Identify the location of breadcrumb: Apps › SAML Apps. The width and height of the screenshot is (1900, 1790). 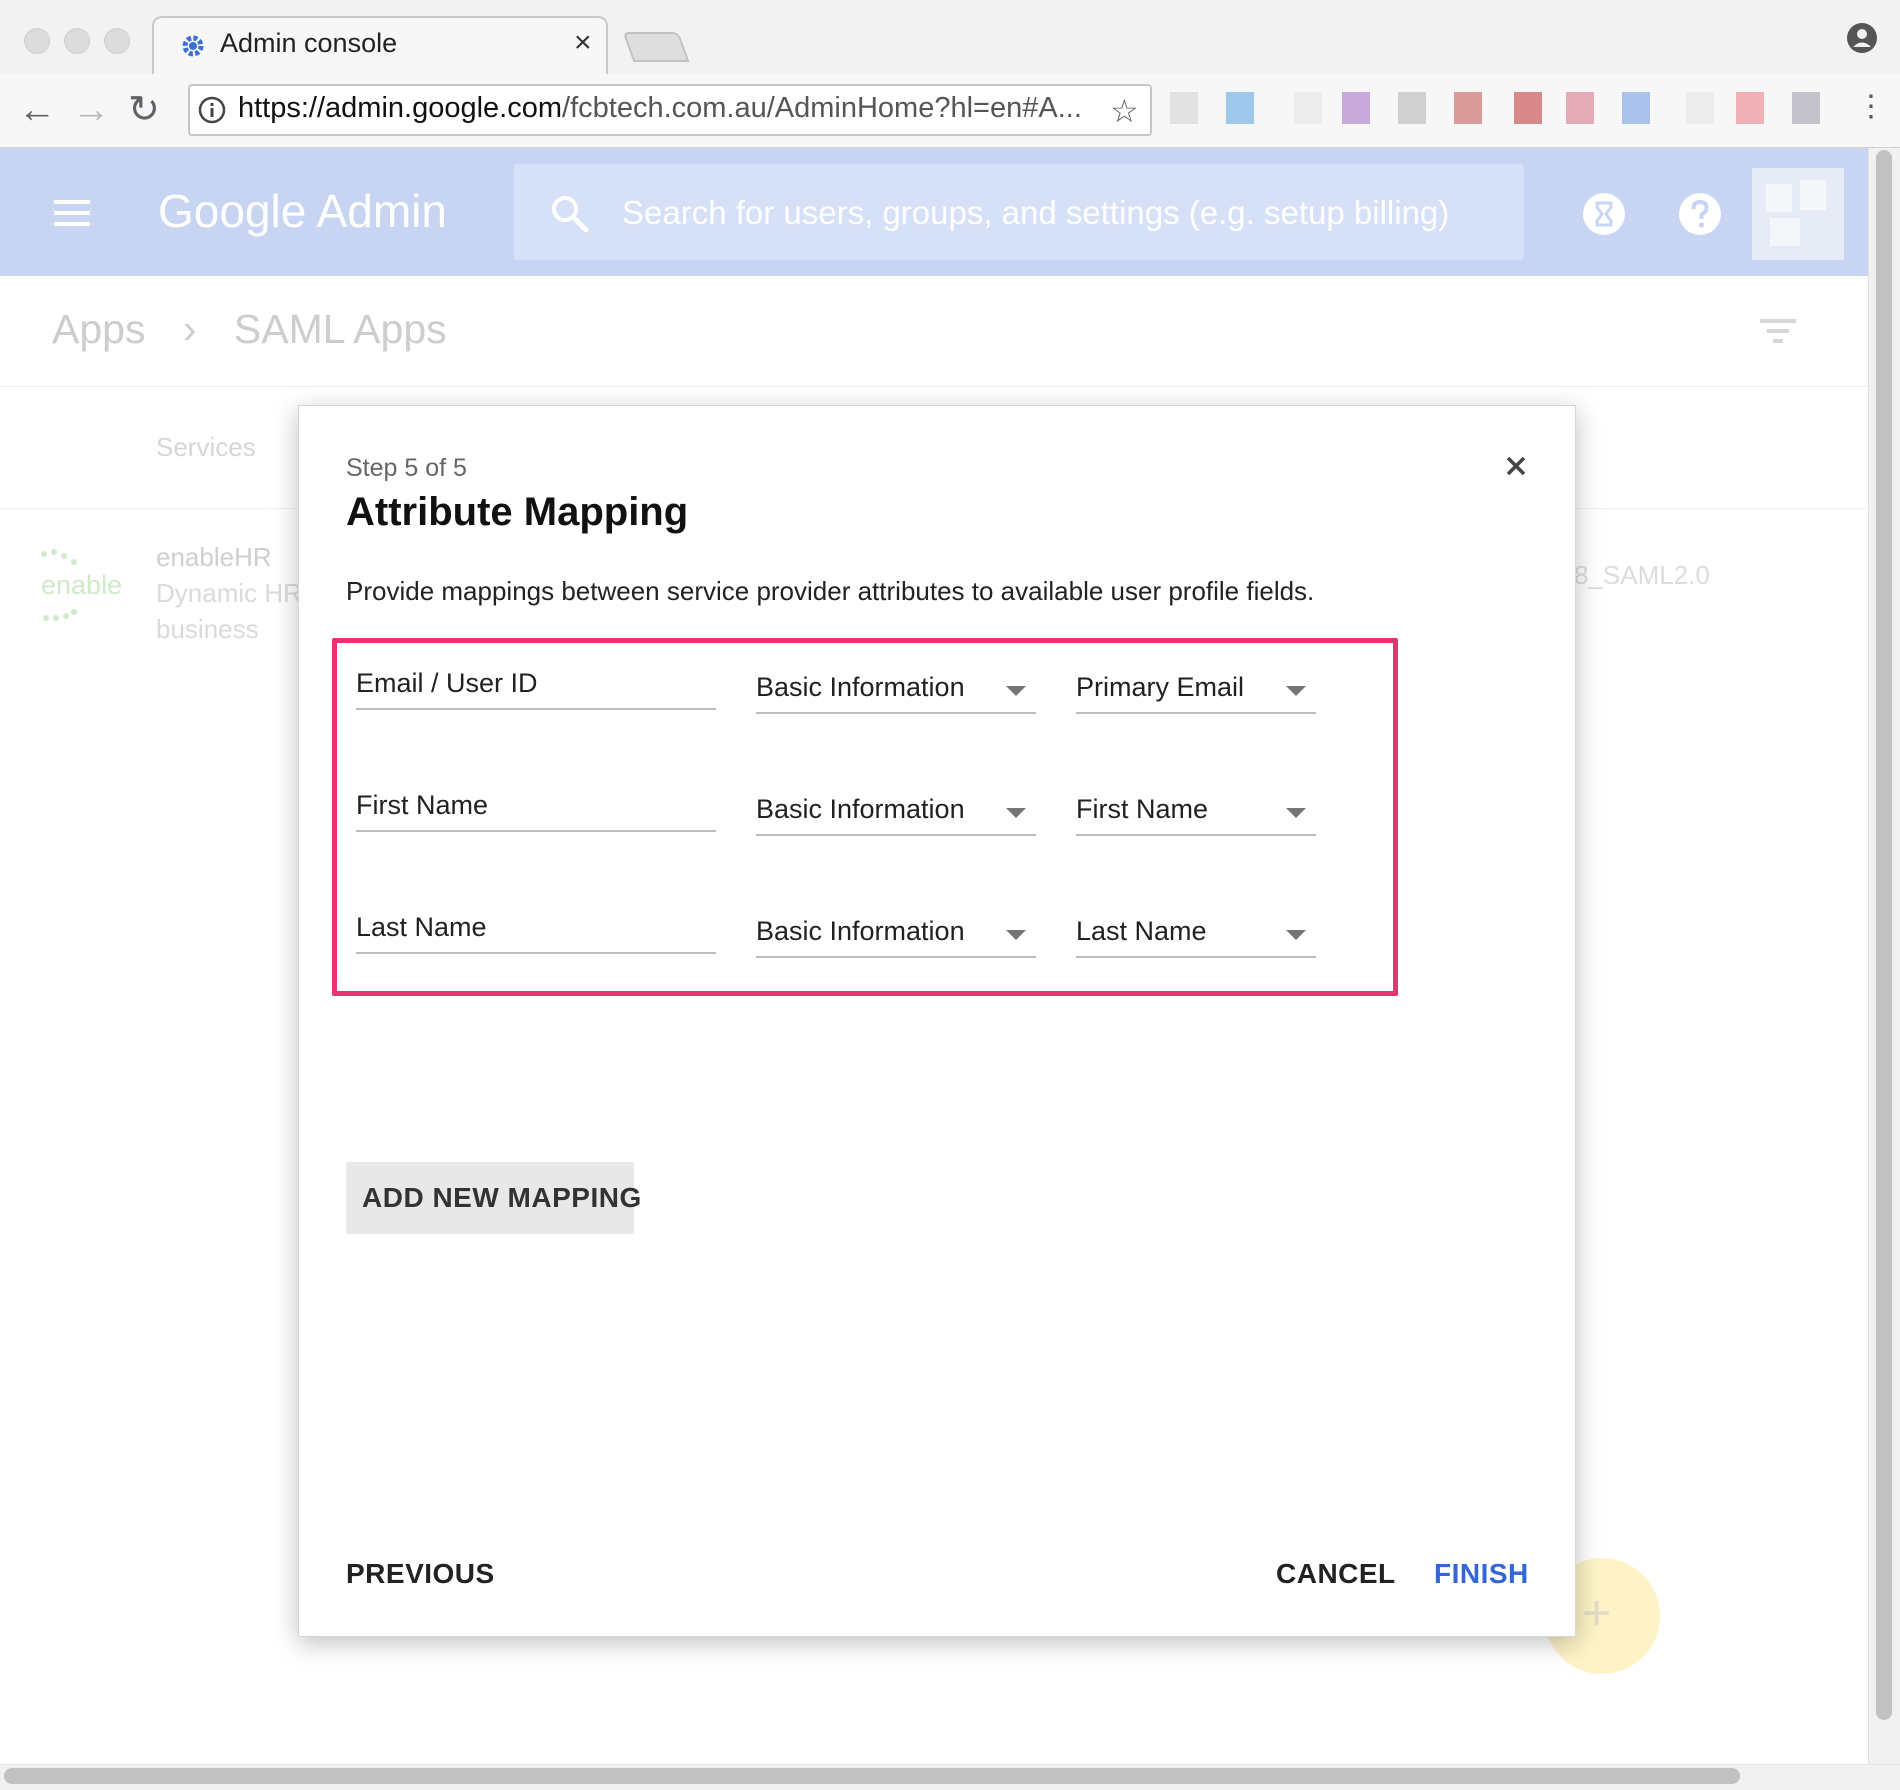
(262, 329).